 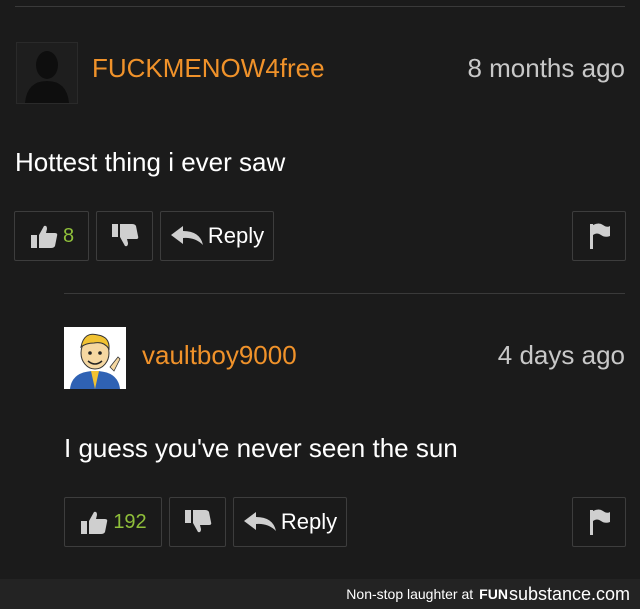 I want to click on footer-brand-substance: substance.com, so click(x=569, y=593).